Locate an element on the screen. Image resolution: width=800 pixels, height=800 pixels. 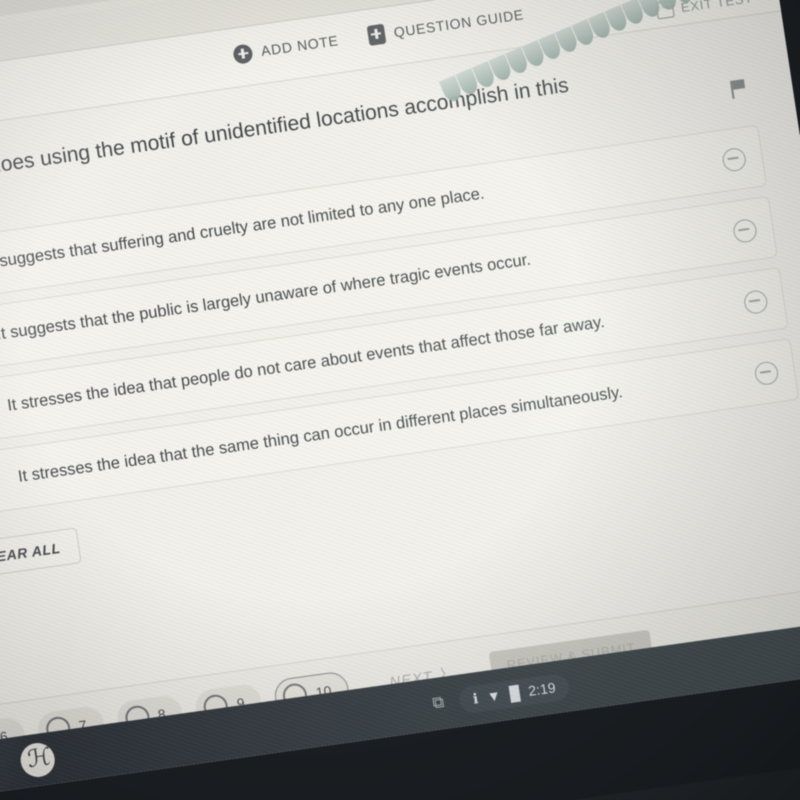
add-note-button: ADD NOTE is located at coordinates (286, 48).